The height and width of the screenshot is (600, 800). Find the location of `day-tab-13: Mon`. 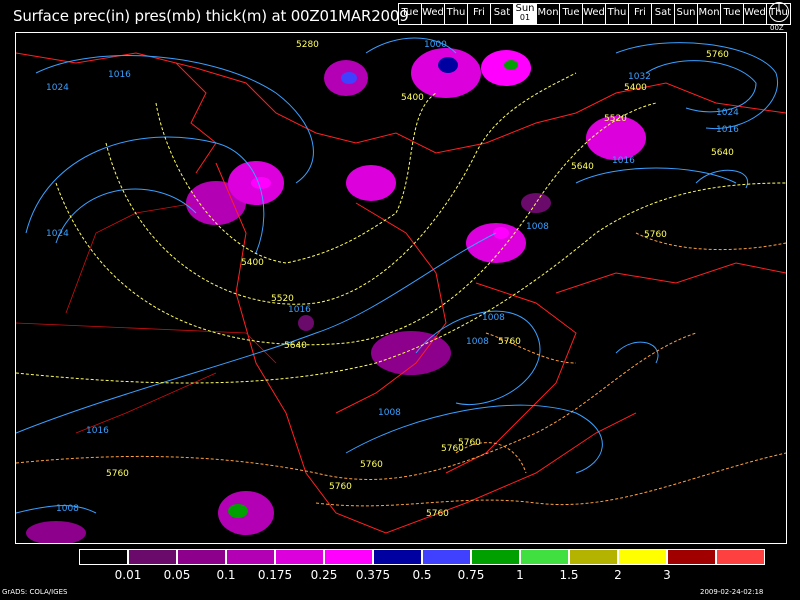

day-tab-13: Mon is located at coordinates (709, 14).